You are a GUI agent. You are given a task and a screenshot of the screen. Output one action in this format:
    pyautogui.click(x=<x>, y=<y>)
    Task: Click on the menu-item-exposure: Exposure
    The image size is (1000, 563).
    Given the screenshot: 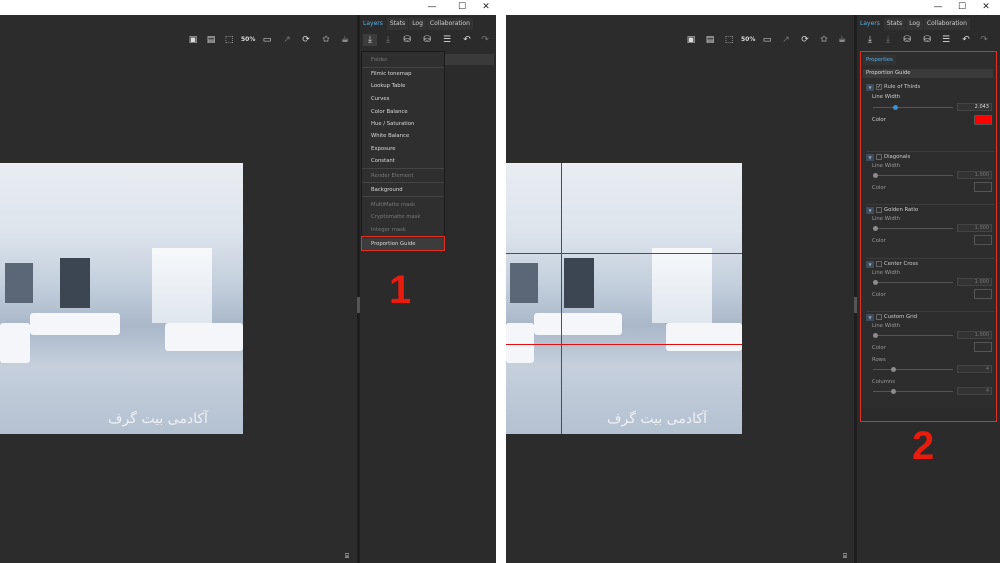 What is the action you would take?
    pyautogui.click(x=403, y=149)
    